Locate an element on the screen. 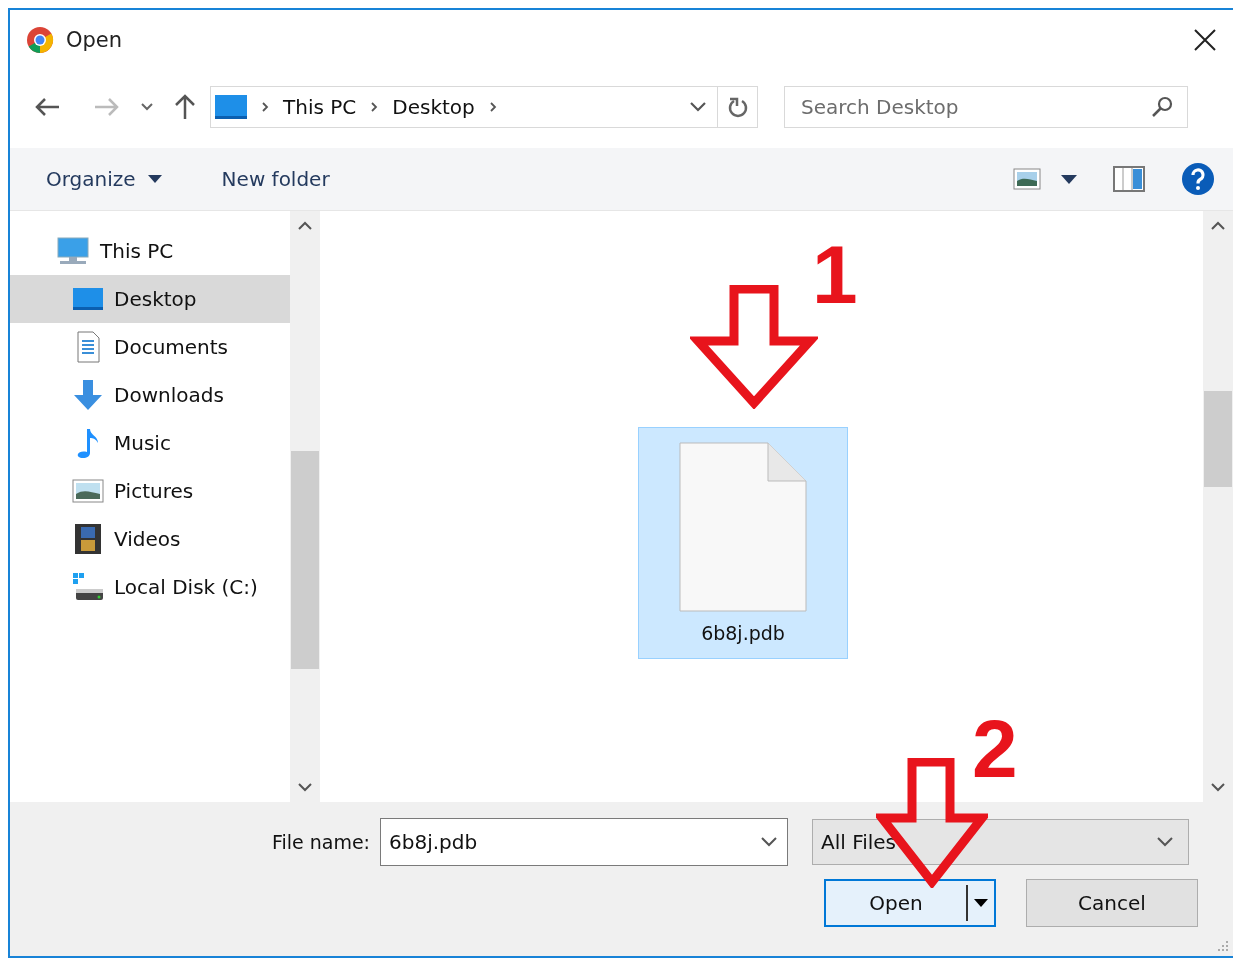 The width and height of the screenshot is (1233, 960). back-arrow-icon is located at coordinates (47, 107).